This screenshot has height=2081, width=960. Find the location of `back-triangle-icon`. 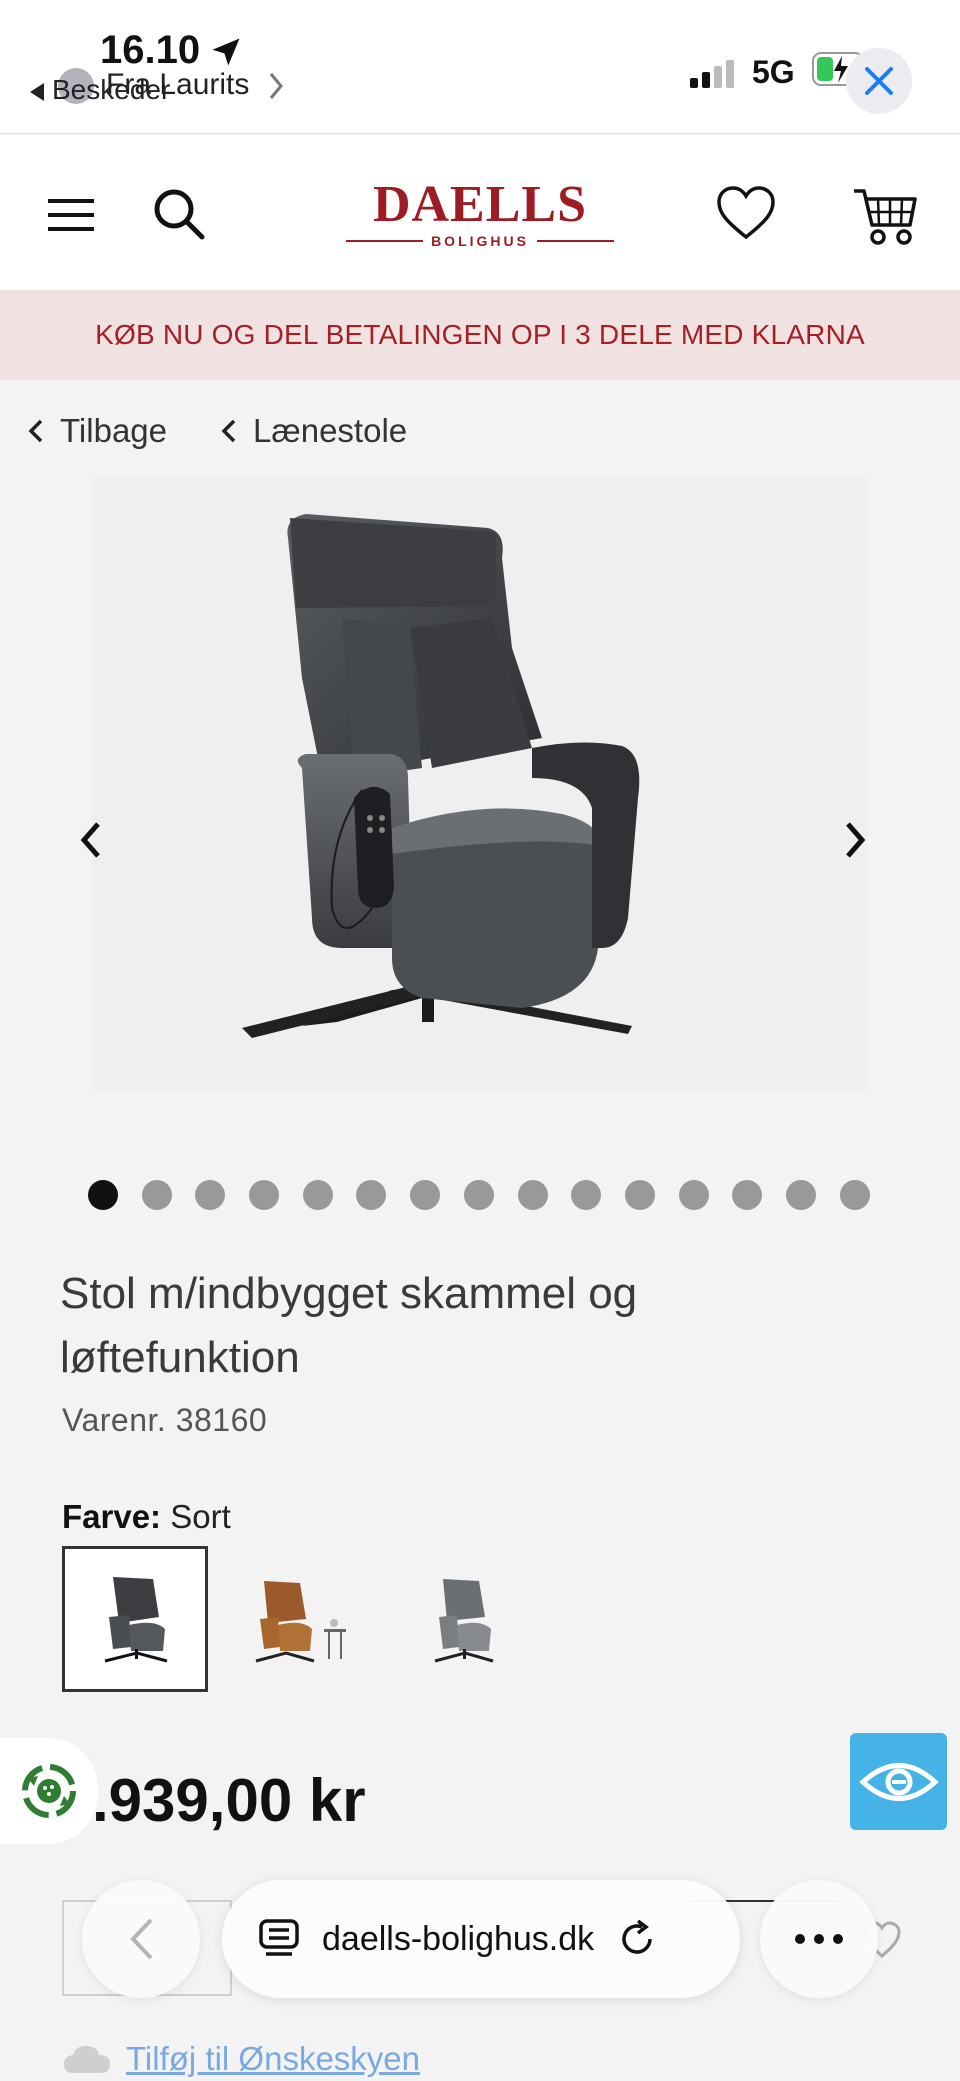

back-triangle-icon is located at coordinates (37, 91).